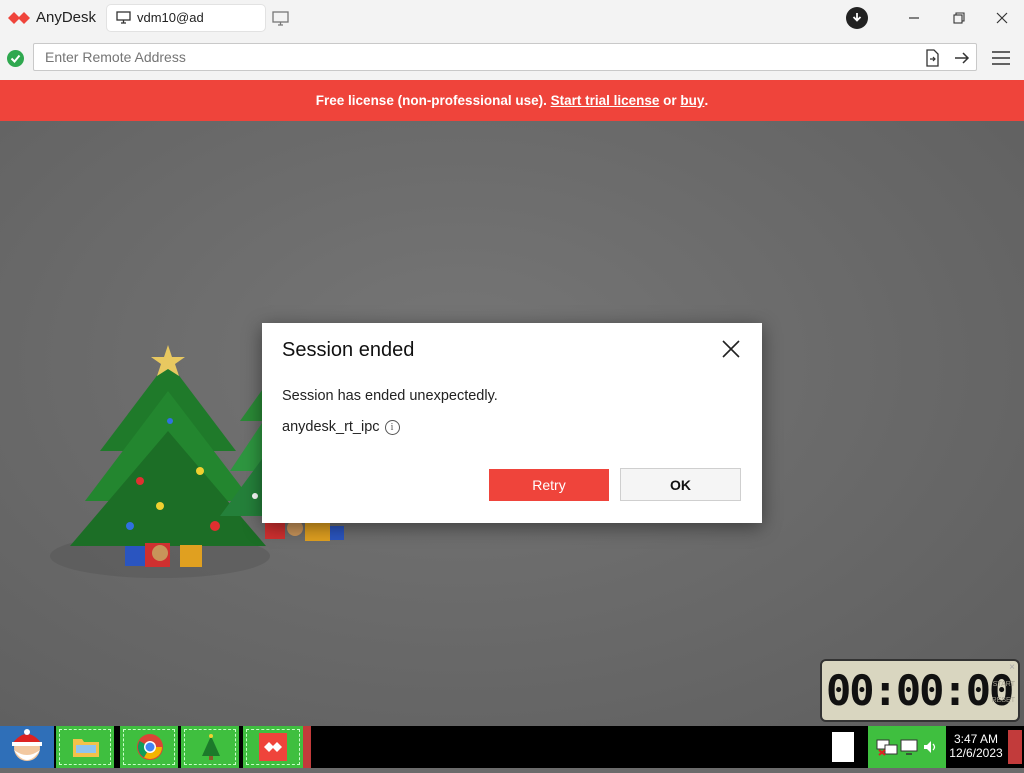 The height and width of the screenshot is (773, 1024). What do you see at coordinates (605, 100) in the screenshot?
I see `start-trial-link: Start trial license` at bounding box center [605, 100].